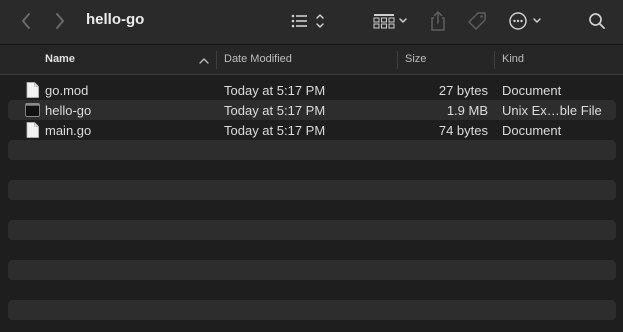  I want to click on back-button, so click(26, 21).